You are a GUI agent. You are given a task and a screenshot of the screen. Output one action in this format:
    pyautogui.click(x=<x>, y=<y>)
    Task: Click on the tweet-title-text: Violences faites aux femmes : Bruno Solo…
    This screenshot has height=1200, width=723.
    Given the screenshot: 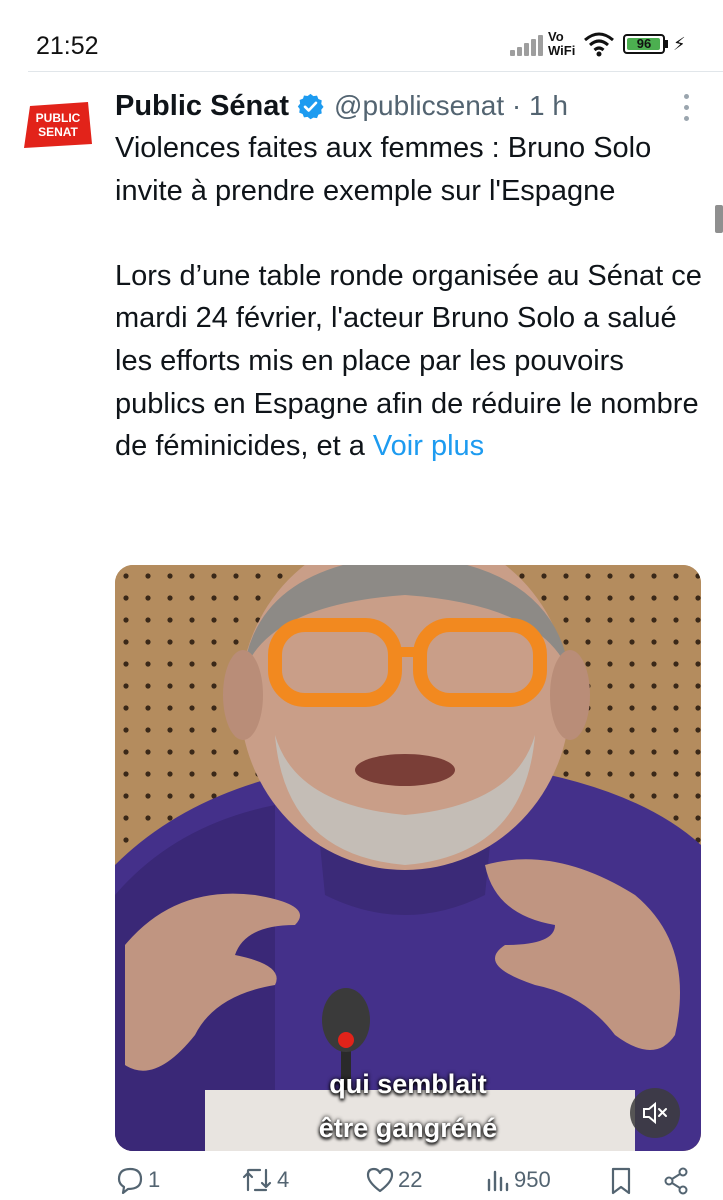 What is the action you would take?
    pyautogui.click(x=383, y=169)
    